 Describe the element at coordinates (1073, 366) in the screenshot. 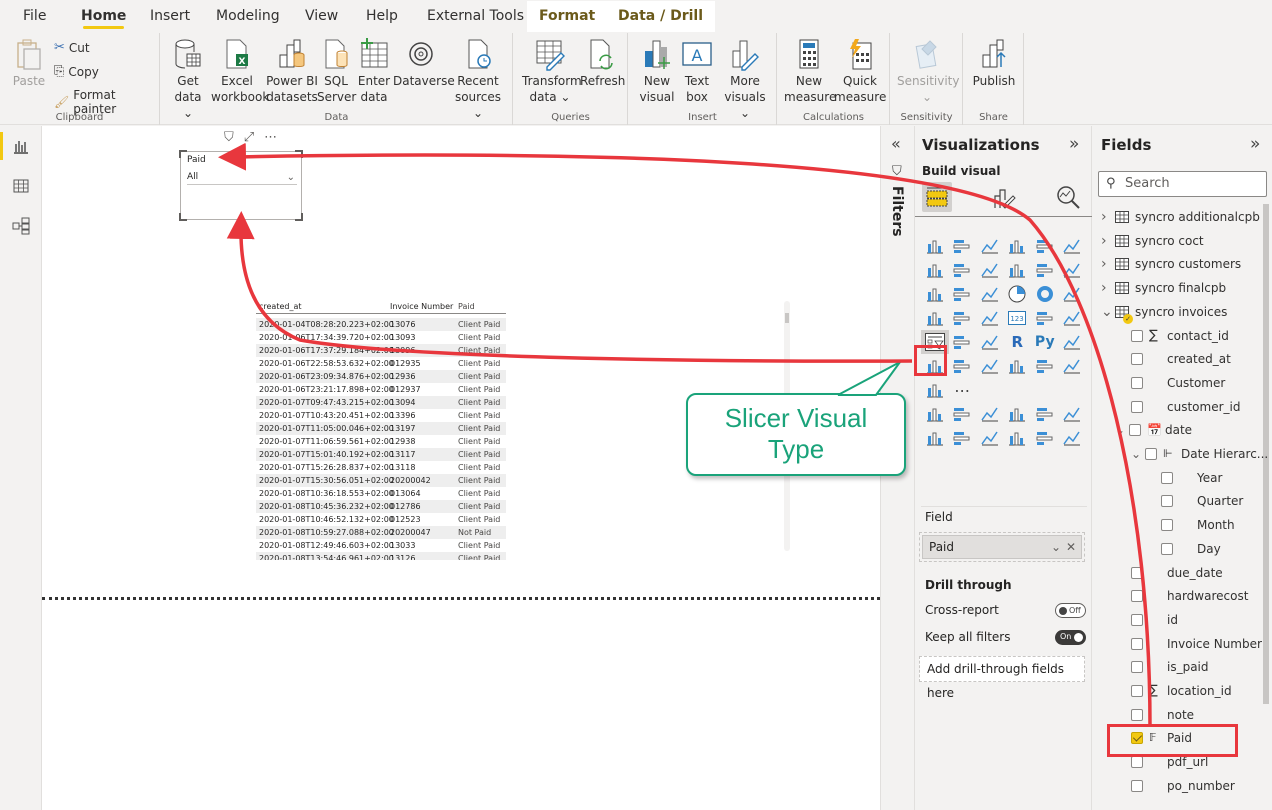

I see `power-automate-visual-icon` at that location.